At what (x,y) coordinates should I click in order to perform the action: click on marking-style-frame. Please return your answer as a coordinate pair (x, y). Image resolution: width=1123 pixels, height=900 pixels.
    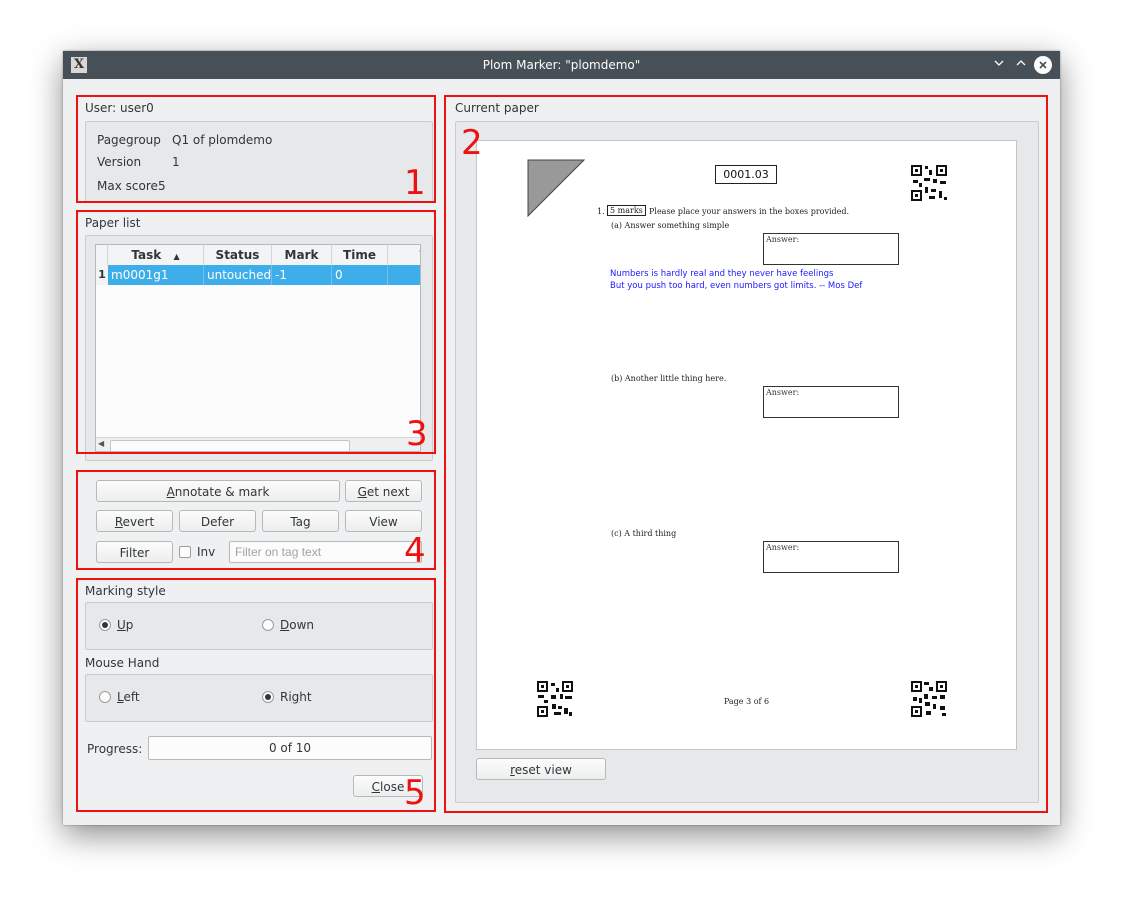
    Looking at the image, I should click on (259, 626).